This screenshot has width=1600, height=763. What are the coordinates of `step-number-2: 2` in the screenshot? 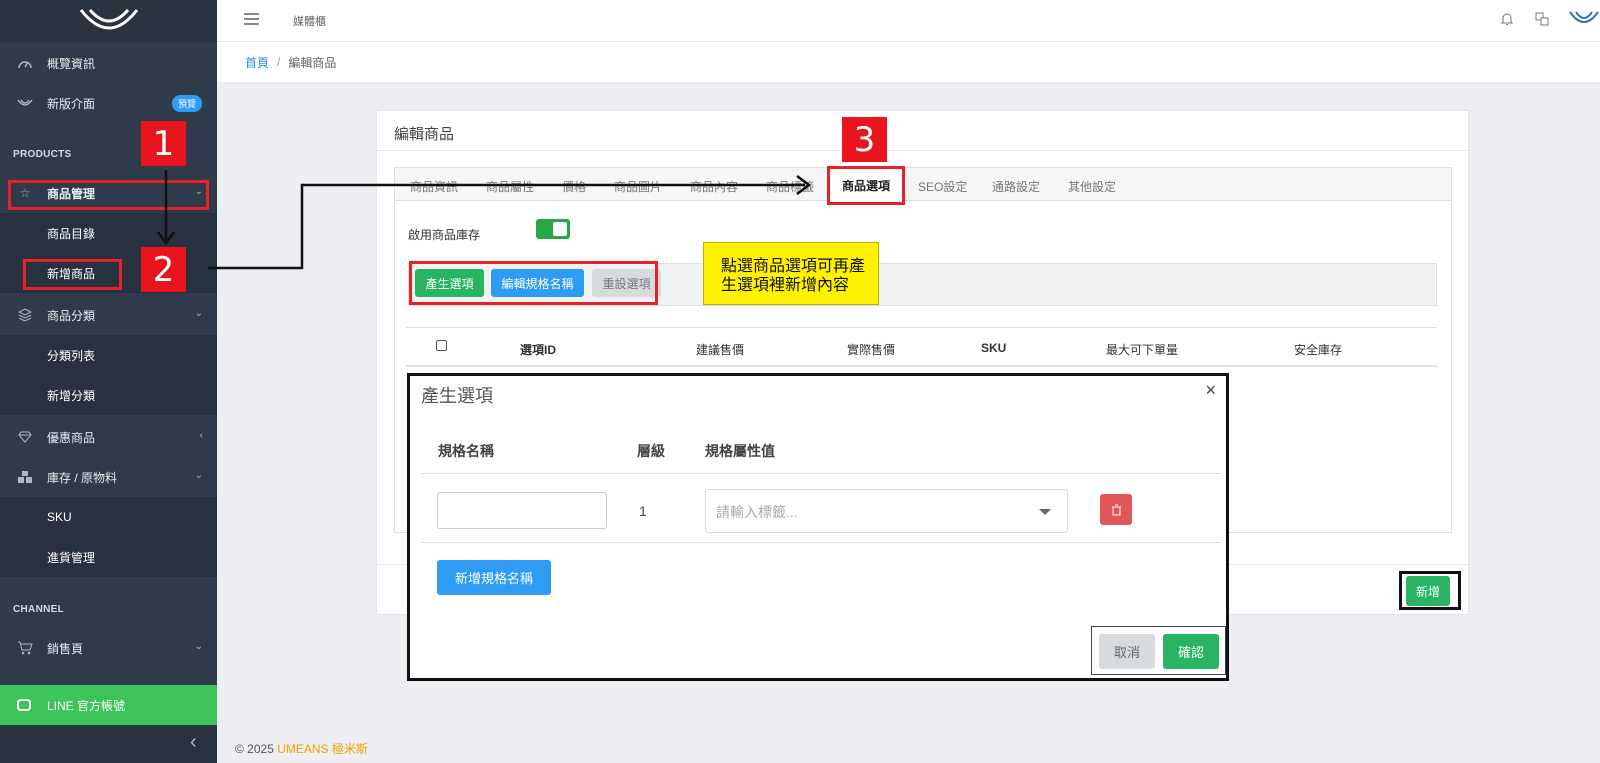 It's located at (163, 269).